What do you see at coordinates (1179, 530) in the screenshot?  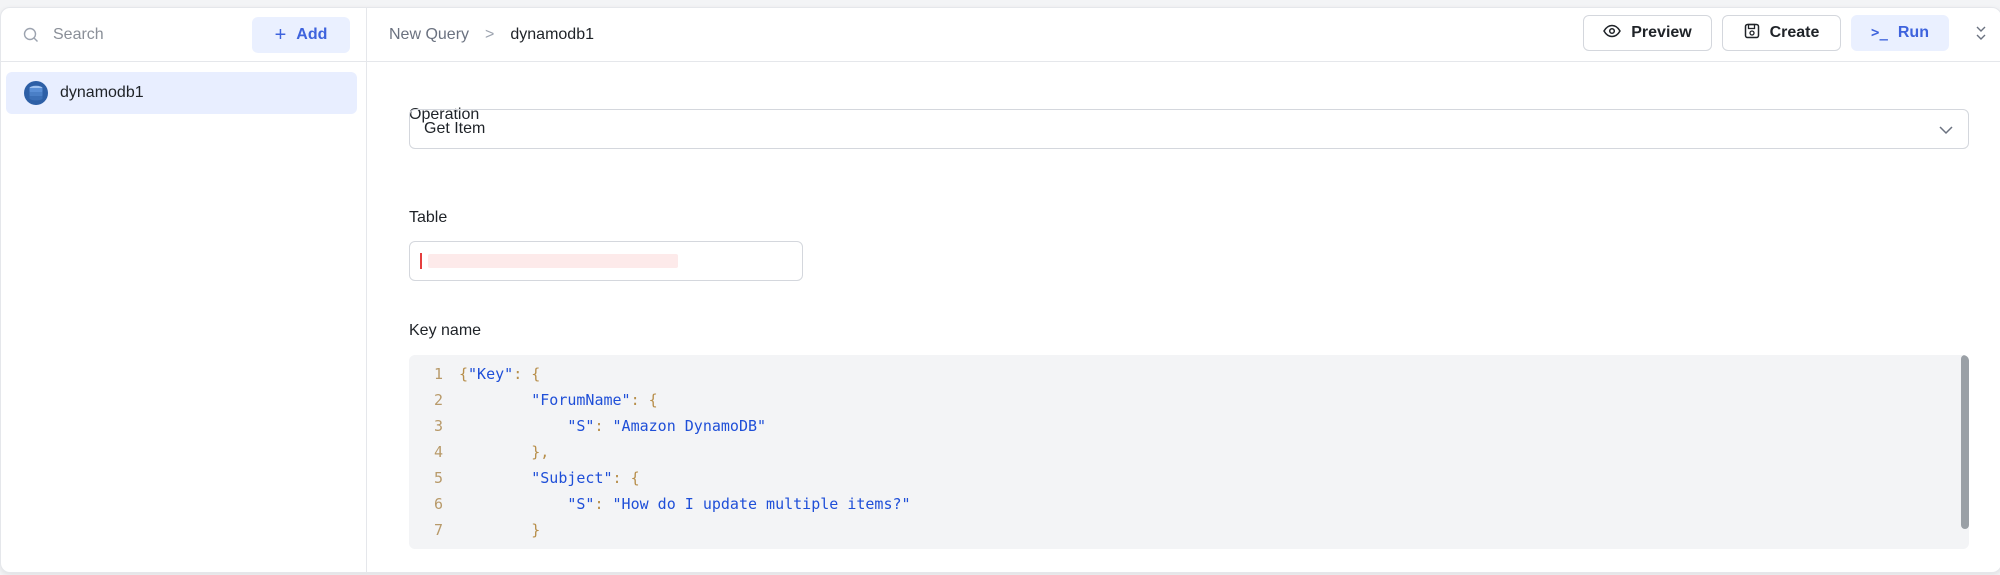 I see `code-line: 7 }` at bounding box center [1179, 530].